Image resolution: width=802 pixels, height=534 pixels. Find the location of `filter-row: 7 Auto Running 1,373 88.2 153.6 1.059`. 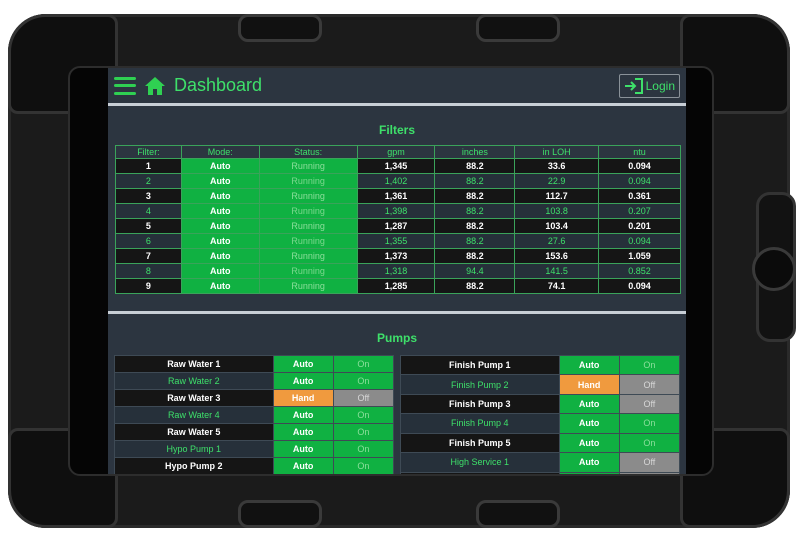

filter-row: 7 Auto Running 1,373 88.2 153.6 1.059 is located at coordinates (398, 256).